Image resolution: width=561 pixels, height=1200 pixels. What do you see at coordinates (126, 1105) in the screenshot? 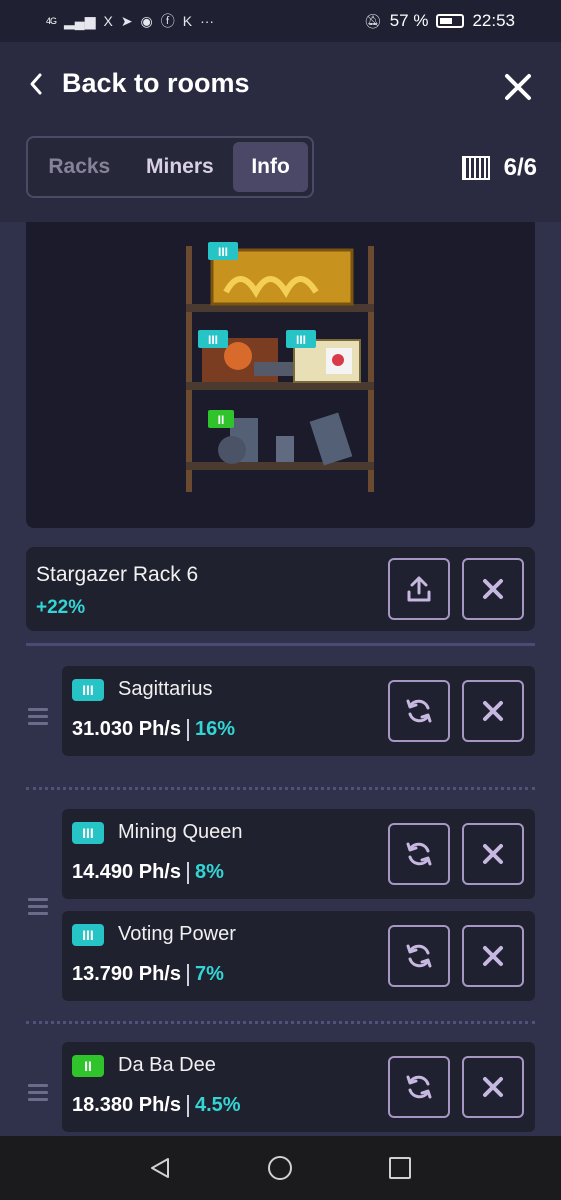
I see `miner-power: 18.380 Ph/s` at bounding box center [126, 1105].